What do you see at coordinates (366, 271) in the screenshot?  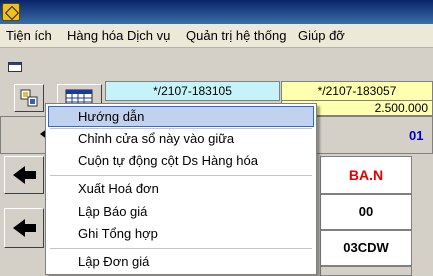 I see `grid-row-bottom` at bounding box center [366, 271].